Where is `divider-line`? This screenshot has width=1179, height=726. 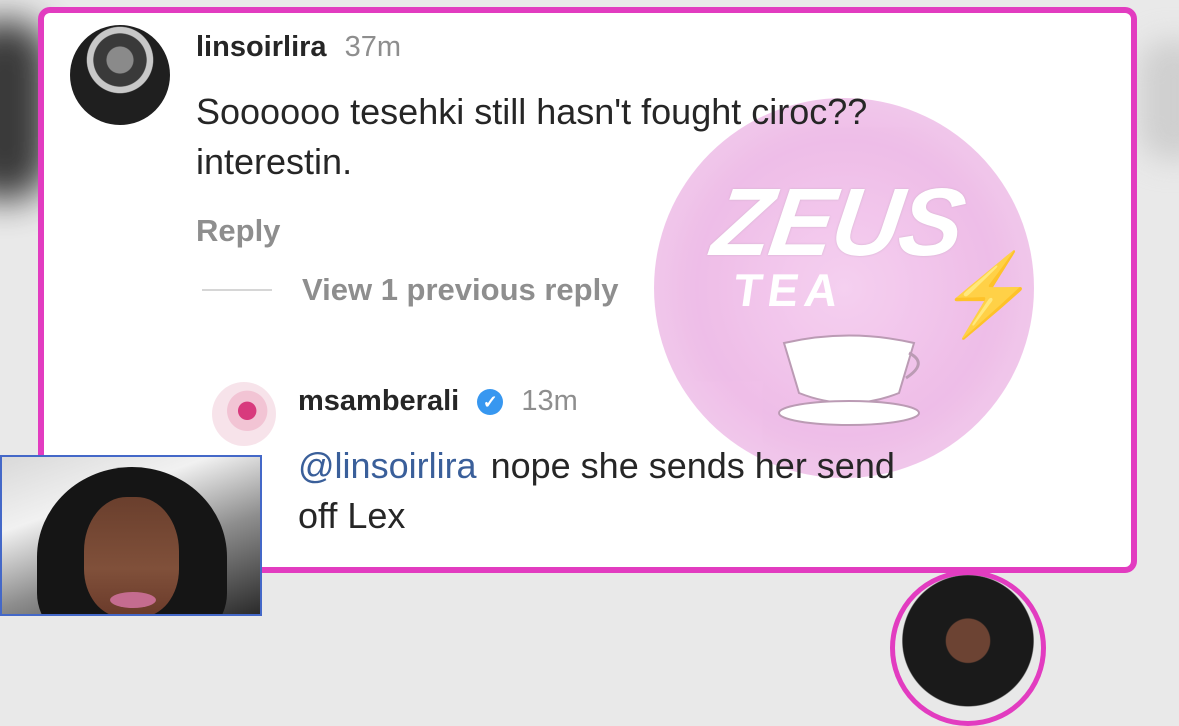 divider-line is located at coordinates (237, 290).